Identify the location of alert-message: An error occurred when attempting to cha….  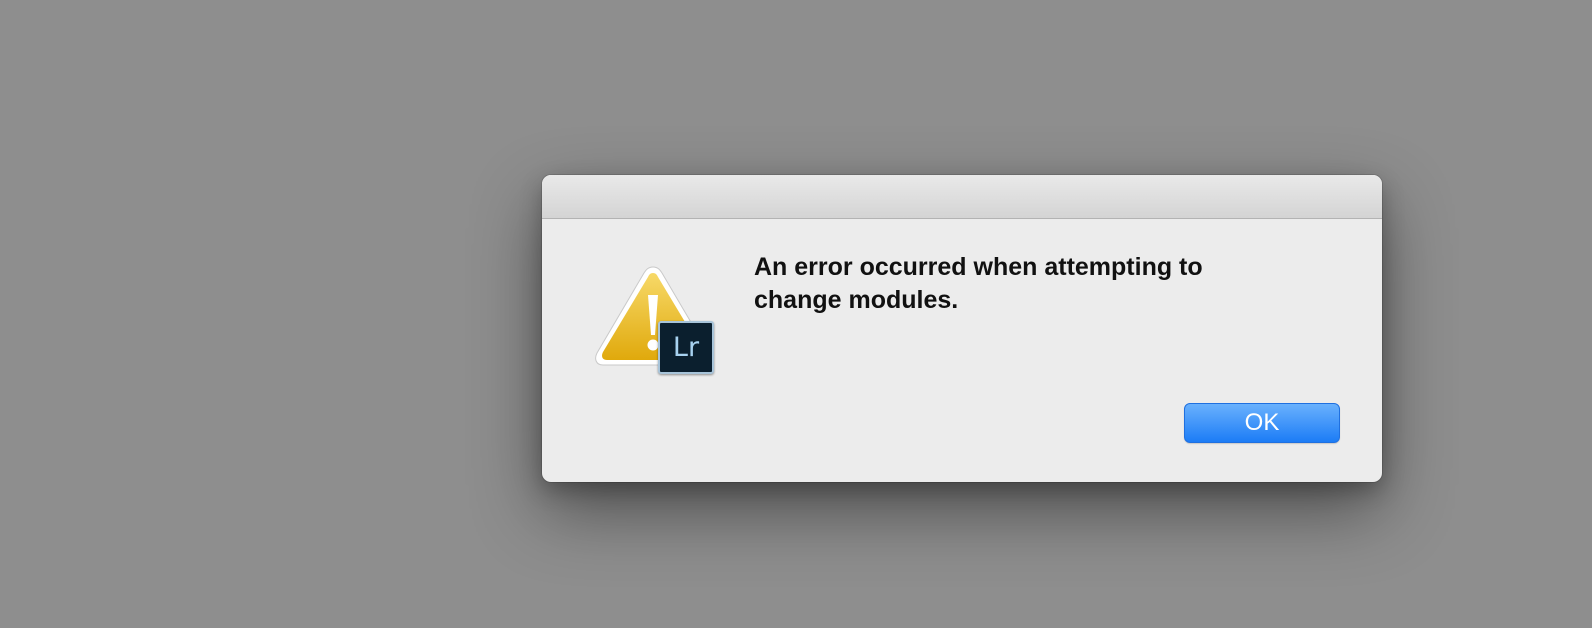
(978, 283).